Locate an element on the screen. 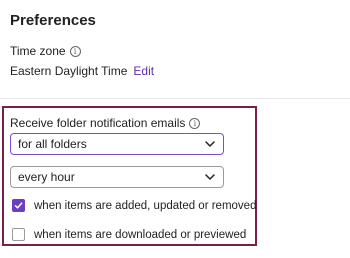  frequency-select: every hour is located at coordinates (117, 177).